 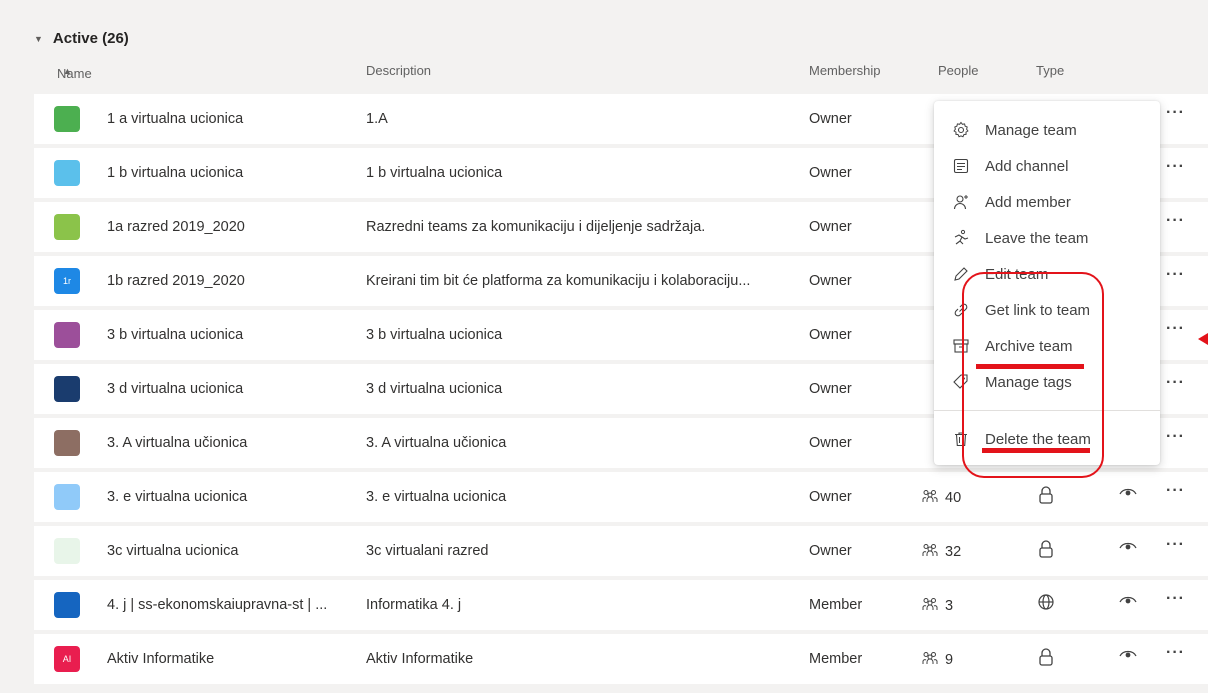 I want to click on team-name: 3. A virtualna učionica, so click(x=177, y=443).